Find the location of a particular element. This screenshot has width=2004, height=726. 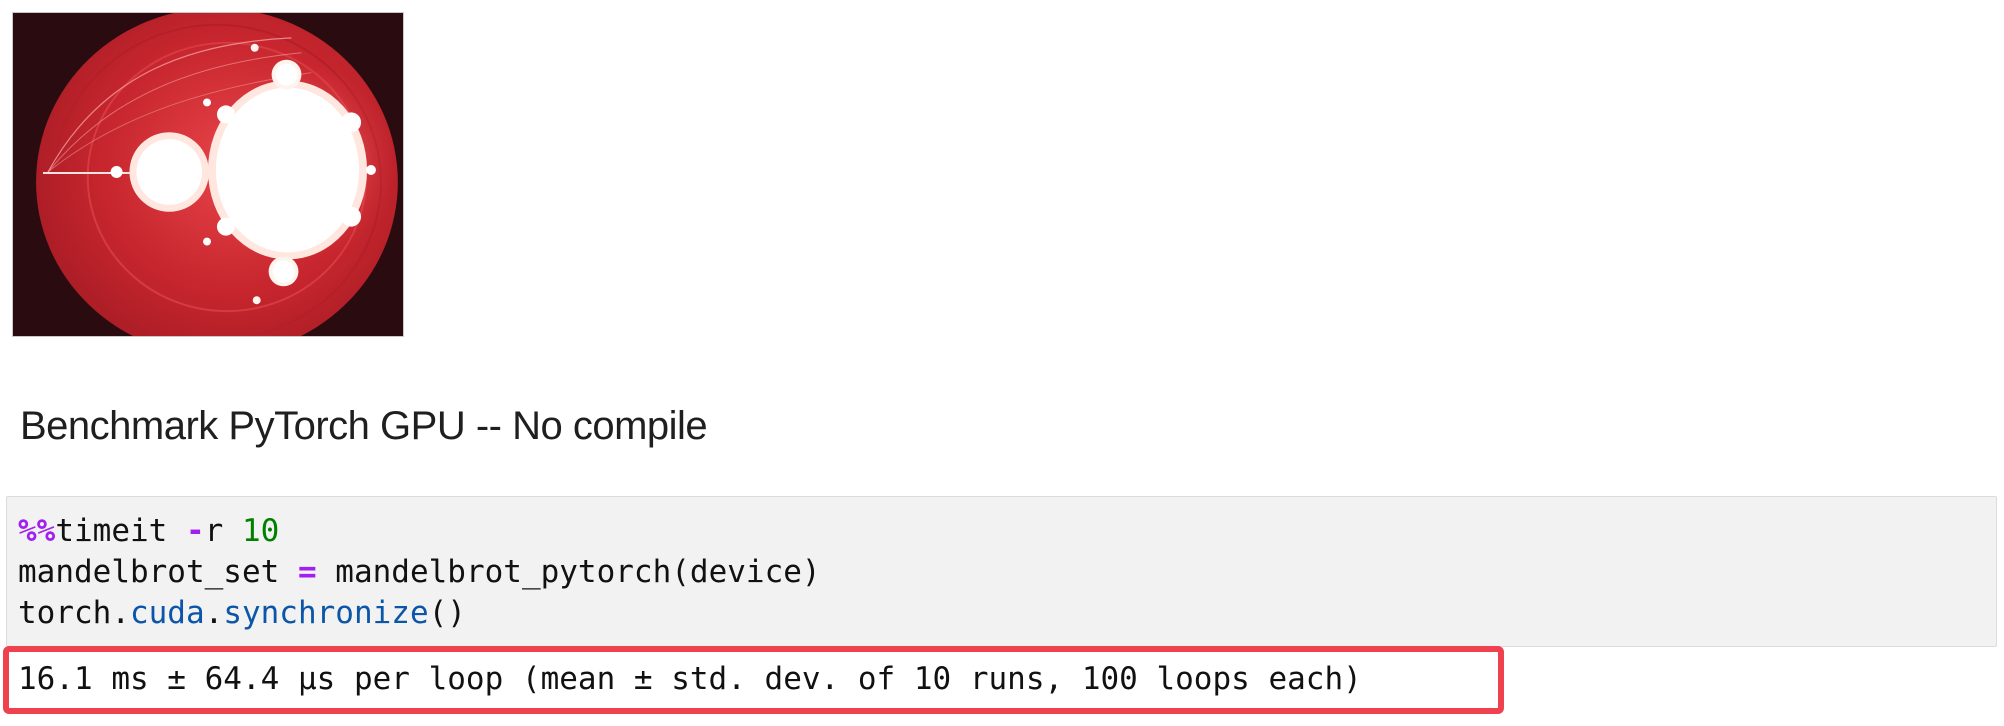

module-name: torch. is located at coordinates (74, 613).